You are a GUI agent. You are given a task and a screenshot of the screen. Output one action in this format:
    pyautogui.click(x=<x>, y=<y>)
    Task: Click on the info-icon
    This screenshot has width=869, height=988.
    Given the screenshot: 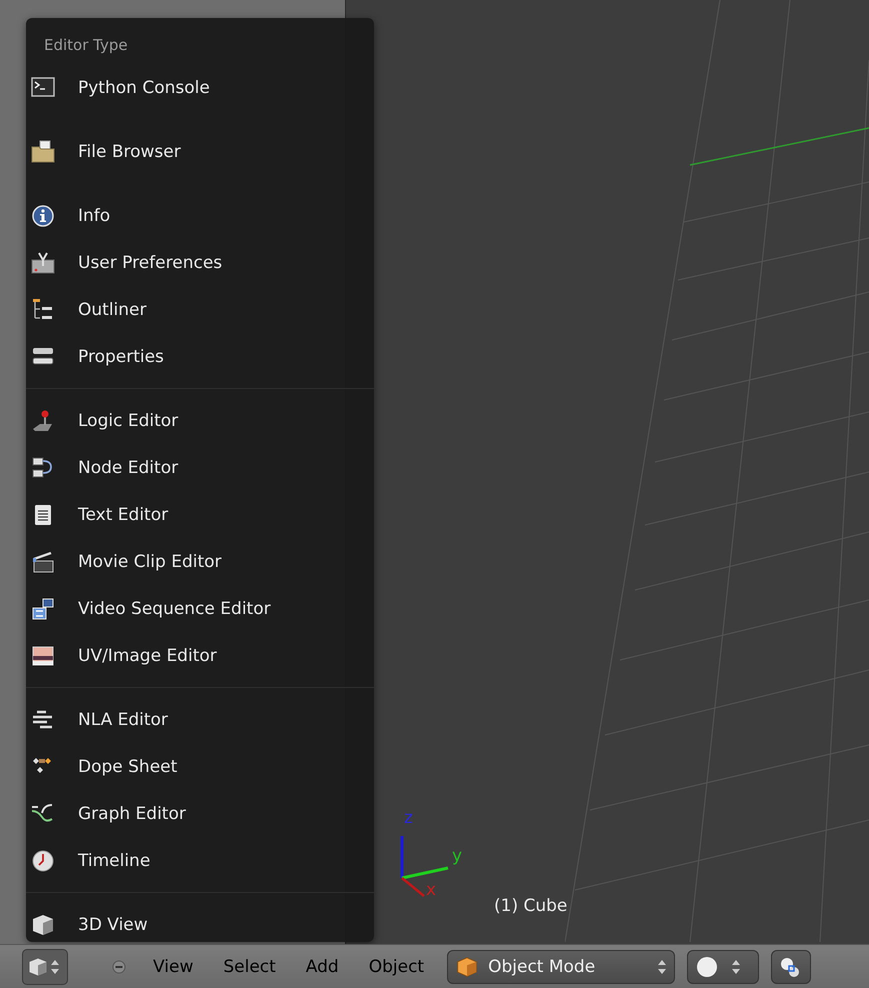 What is the action you would take?
    pyautogui.click(x=43, y=215)
    